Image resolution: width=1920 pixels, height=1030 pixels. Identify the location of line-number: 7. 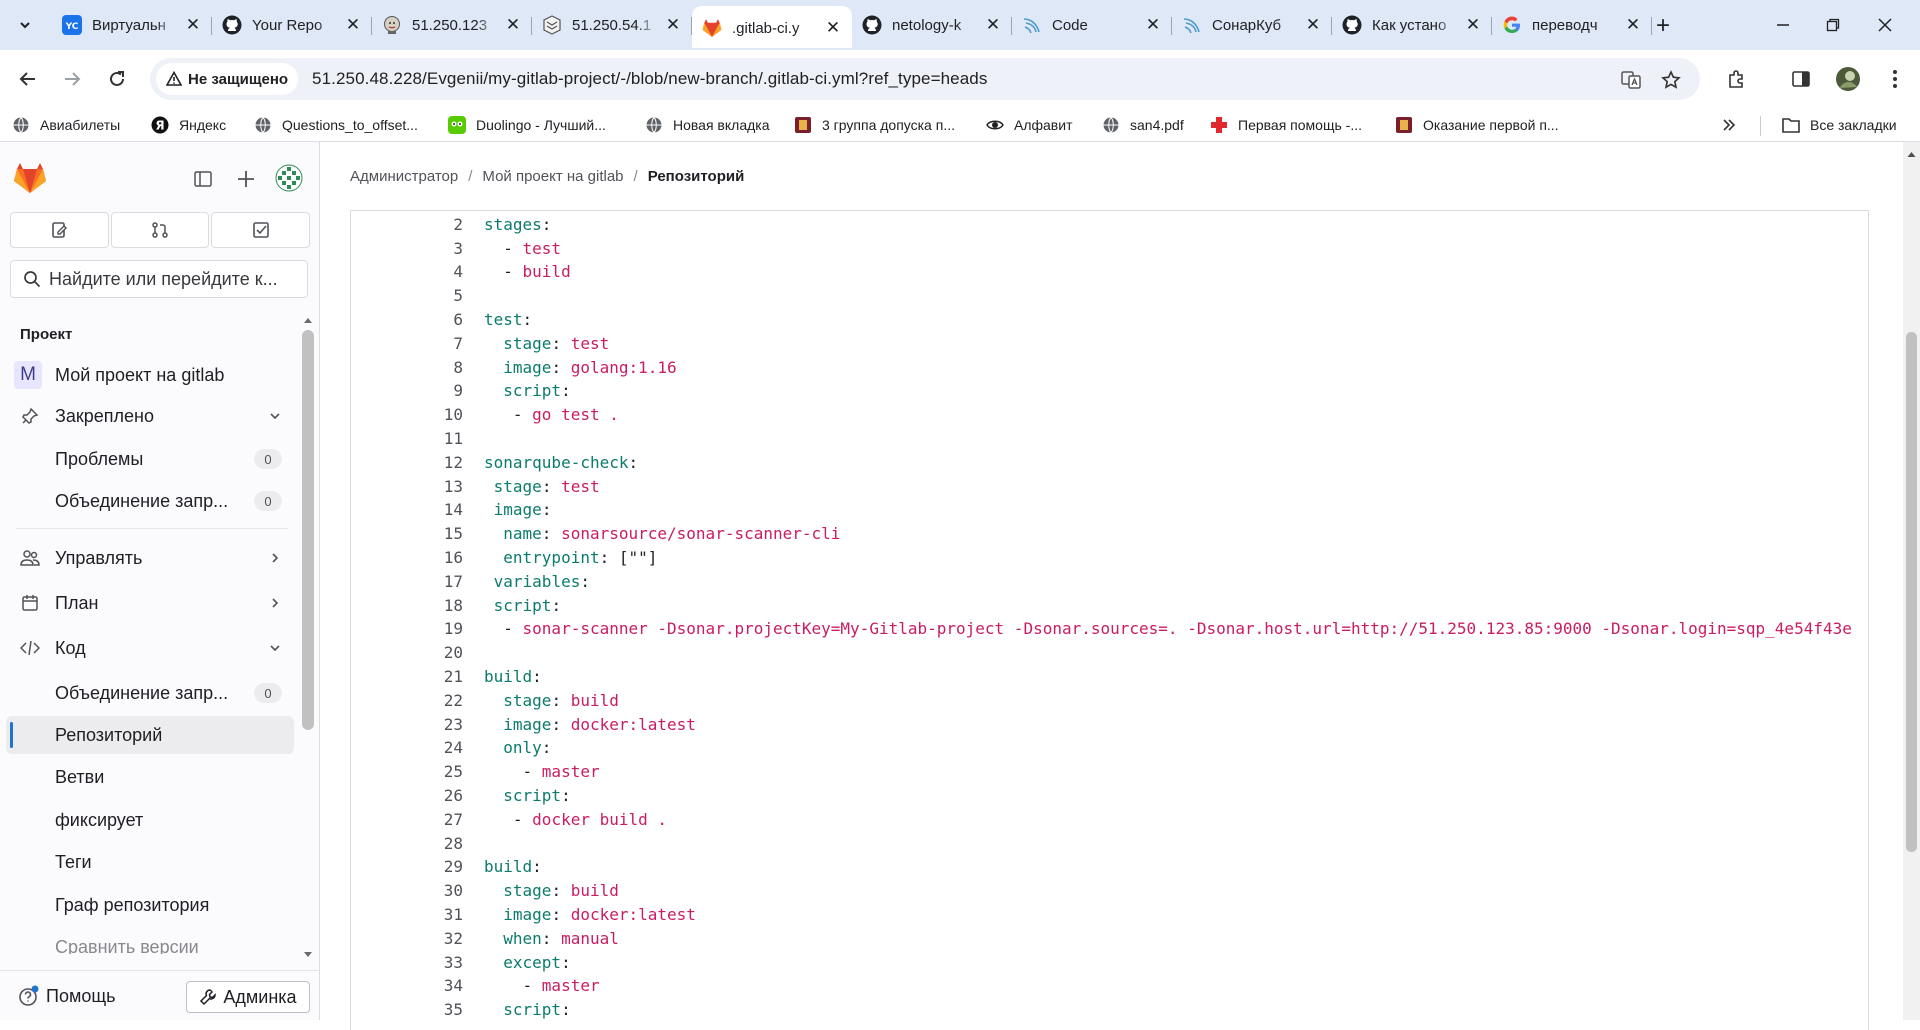
(407, 344).